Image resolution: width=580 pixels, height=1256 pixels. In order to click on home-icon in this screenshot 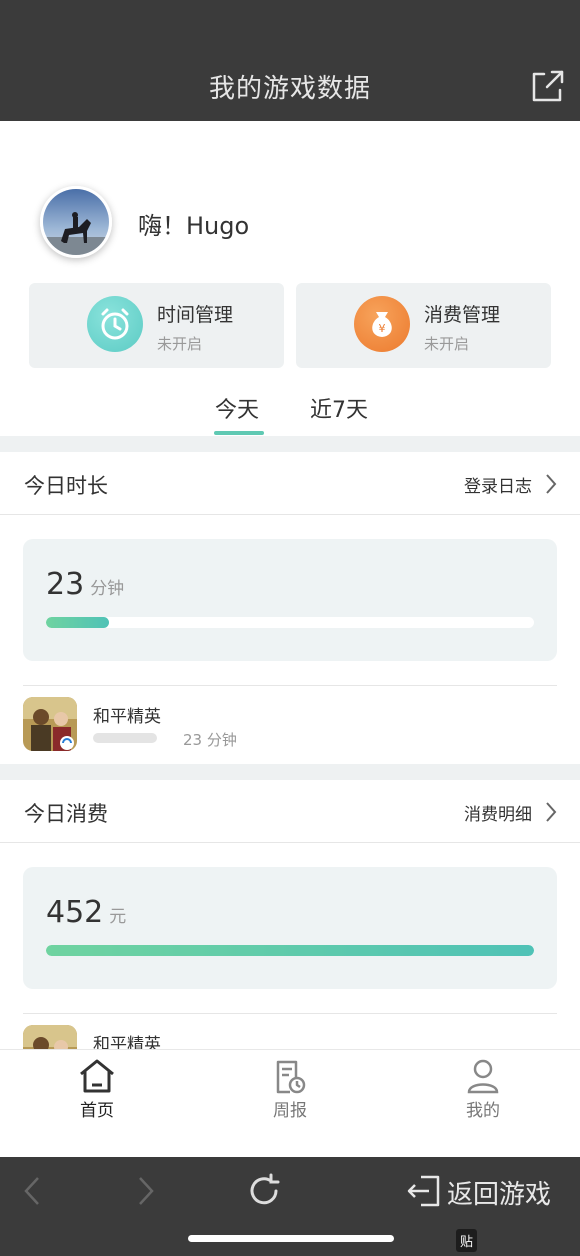, I will do `click(97, 1076)`.